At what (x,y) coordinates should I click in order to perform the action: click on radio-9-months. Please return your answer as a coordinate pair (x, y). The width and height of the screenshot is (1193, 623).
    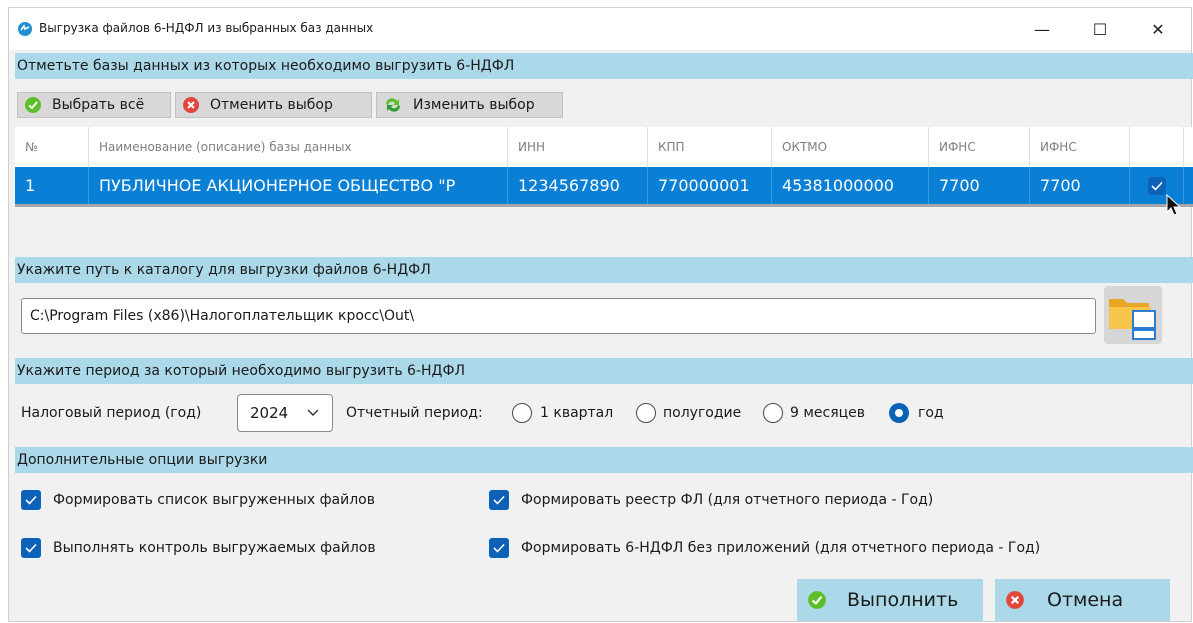
    Looking at the image, I should click on (773, 413).